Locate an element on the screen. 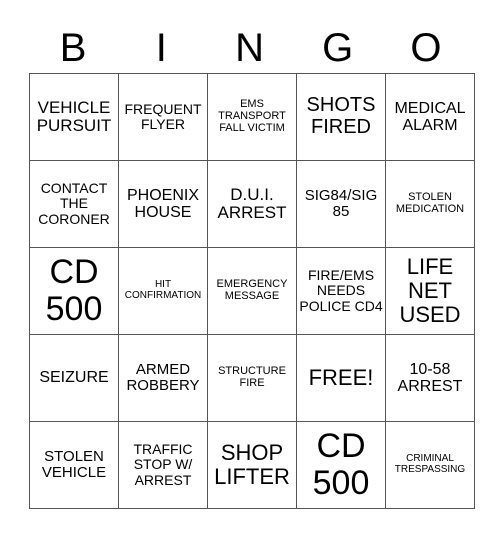 The width and height of the screenshot is (500, 544). bingo-cell: STOLEN MEDICATION is located at coordinates (430, 204).